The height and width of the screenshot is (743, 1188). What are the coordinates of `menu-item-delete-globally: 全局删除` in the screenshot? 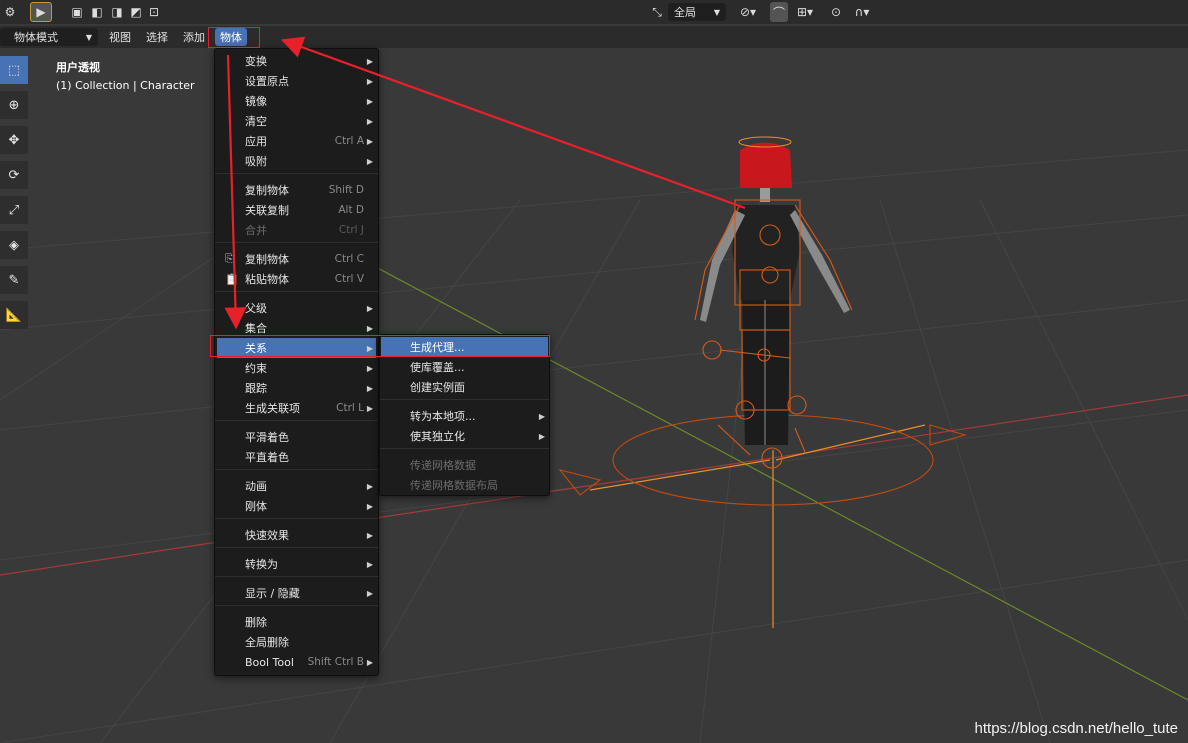 It's located at (296, 642).